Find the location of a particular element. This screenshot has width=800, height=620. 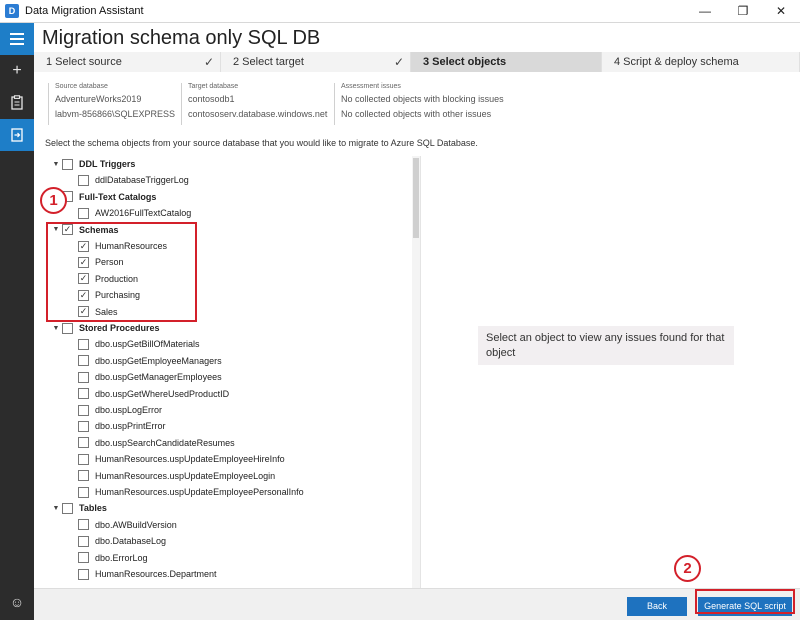

tree-label: dbo.uspGetManagerEmployees is located at coordinates (158, 377).